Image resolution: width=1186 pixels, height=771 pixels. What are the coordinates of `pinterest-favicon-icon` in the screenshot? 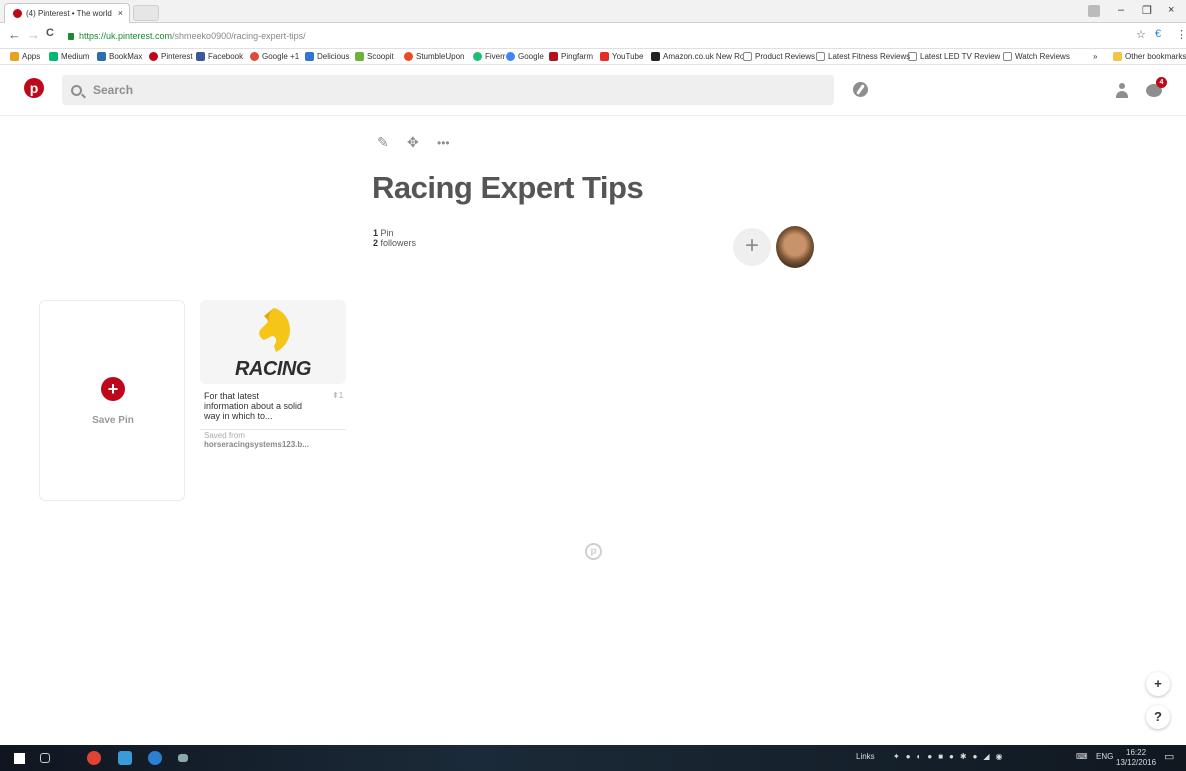 It's located at (17, 13).